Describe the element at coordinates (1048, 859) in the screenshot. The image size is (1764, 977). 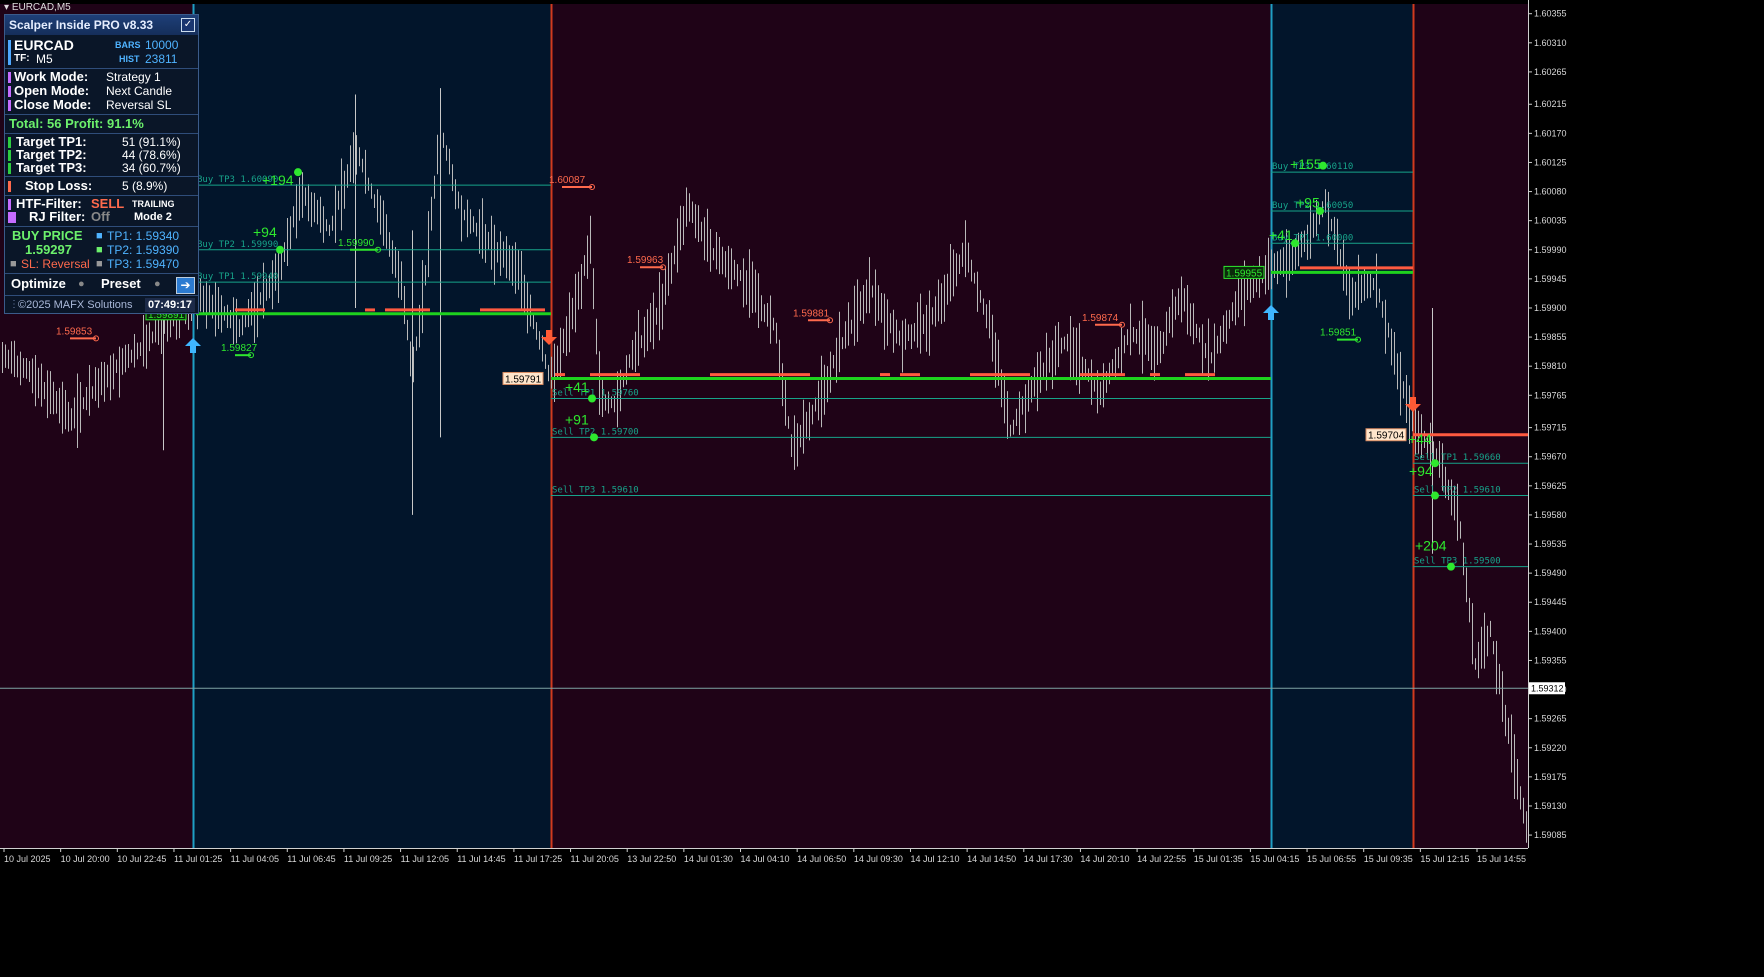
I see `time-tick-label: 14 Jul 17:30` at that location.